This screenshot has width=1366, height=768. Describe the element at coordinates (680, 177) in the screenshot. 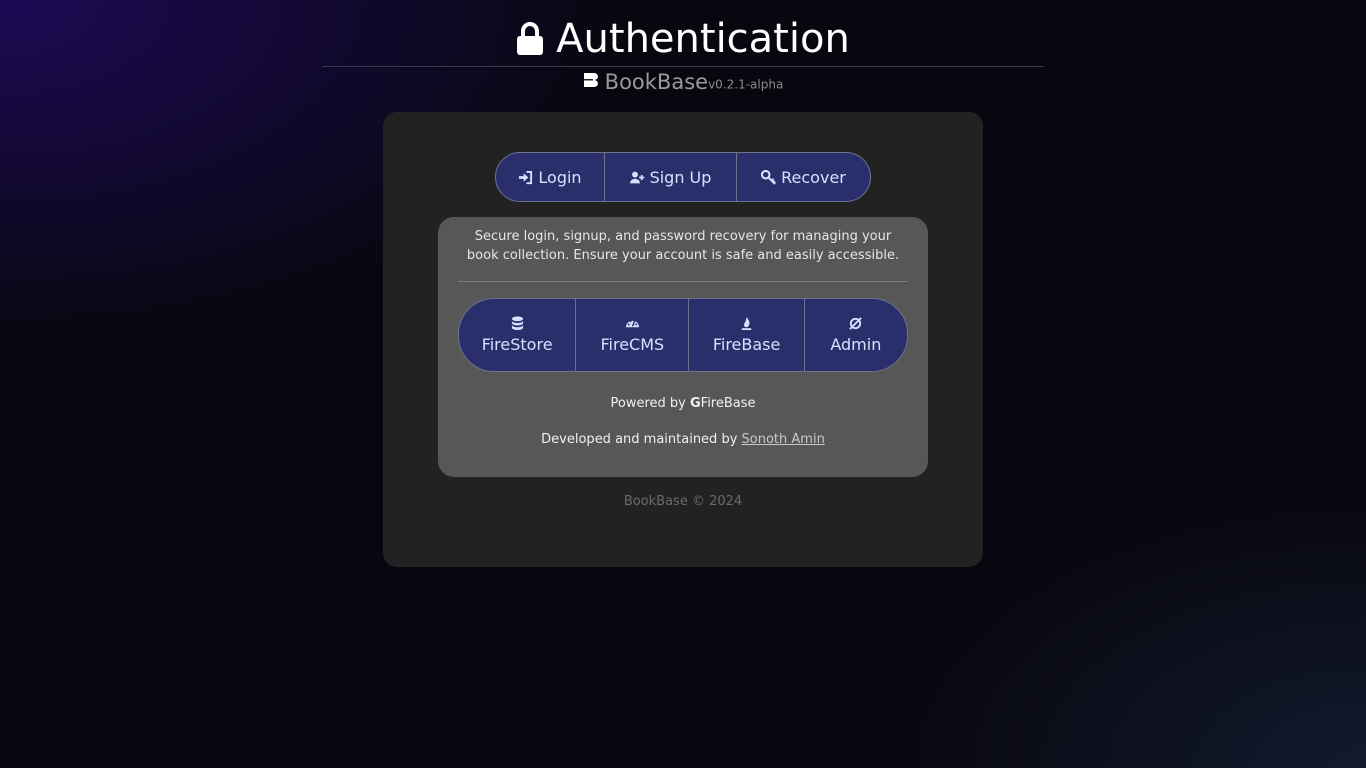

I see `tab-sign-up-label: Sign Up` at that location.